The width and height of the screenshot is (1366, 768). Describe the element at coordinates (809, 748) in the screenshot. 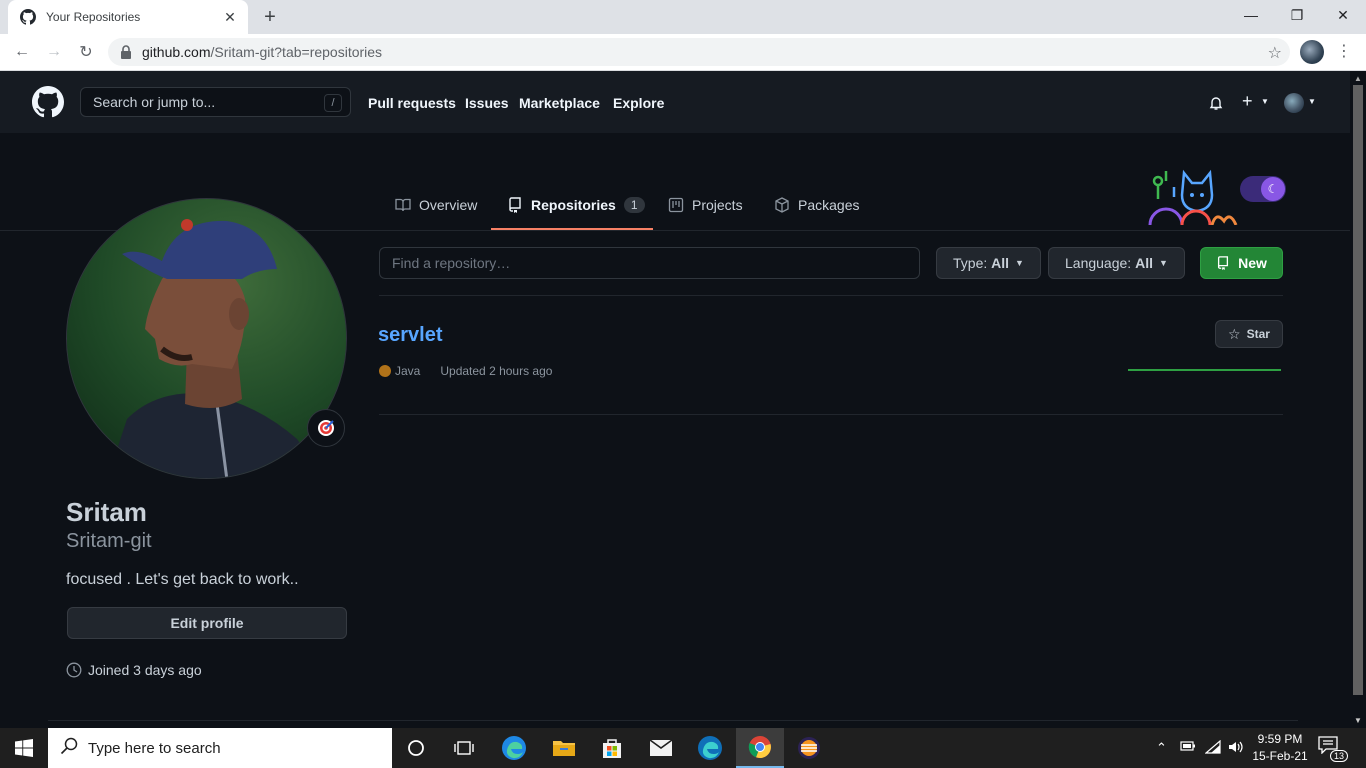

I see `eclipse-icon` at that location.